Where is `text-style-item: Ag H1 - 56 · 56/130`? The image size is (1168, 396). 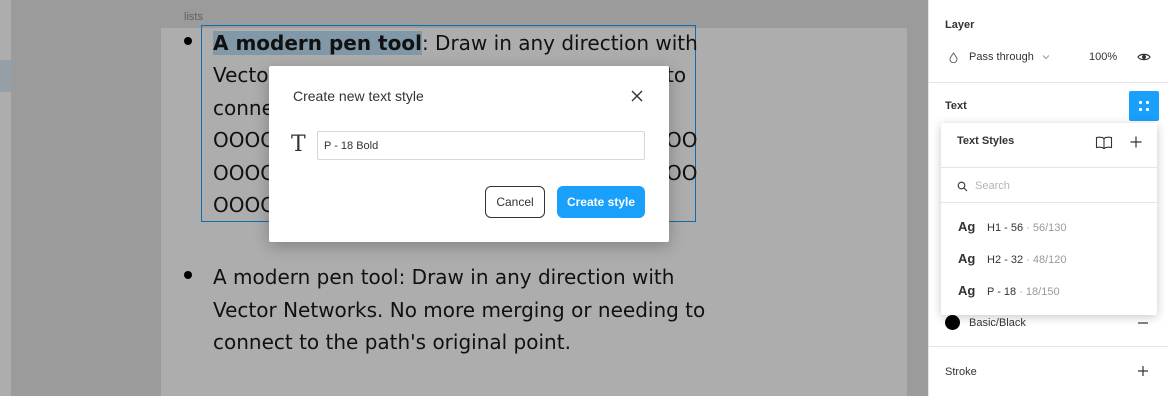
text-style-item: Ag H1 - 56 · 56/130 is located at coordinates (1049, 227).